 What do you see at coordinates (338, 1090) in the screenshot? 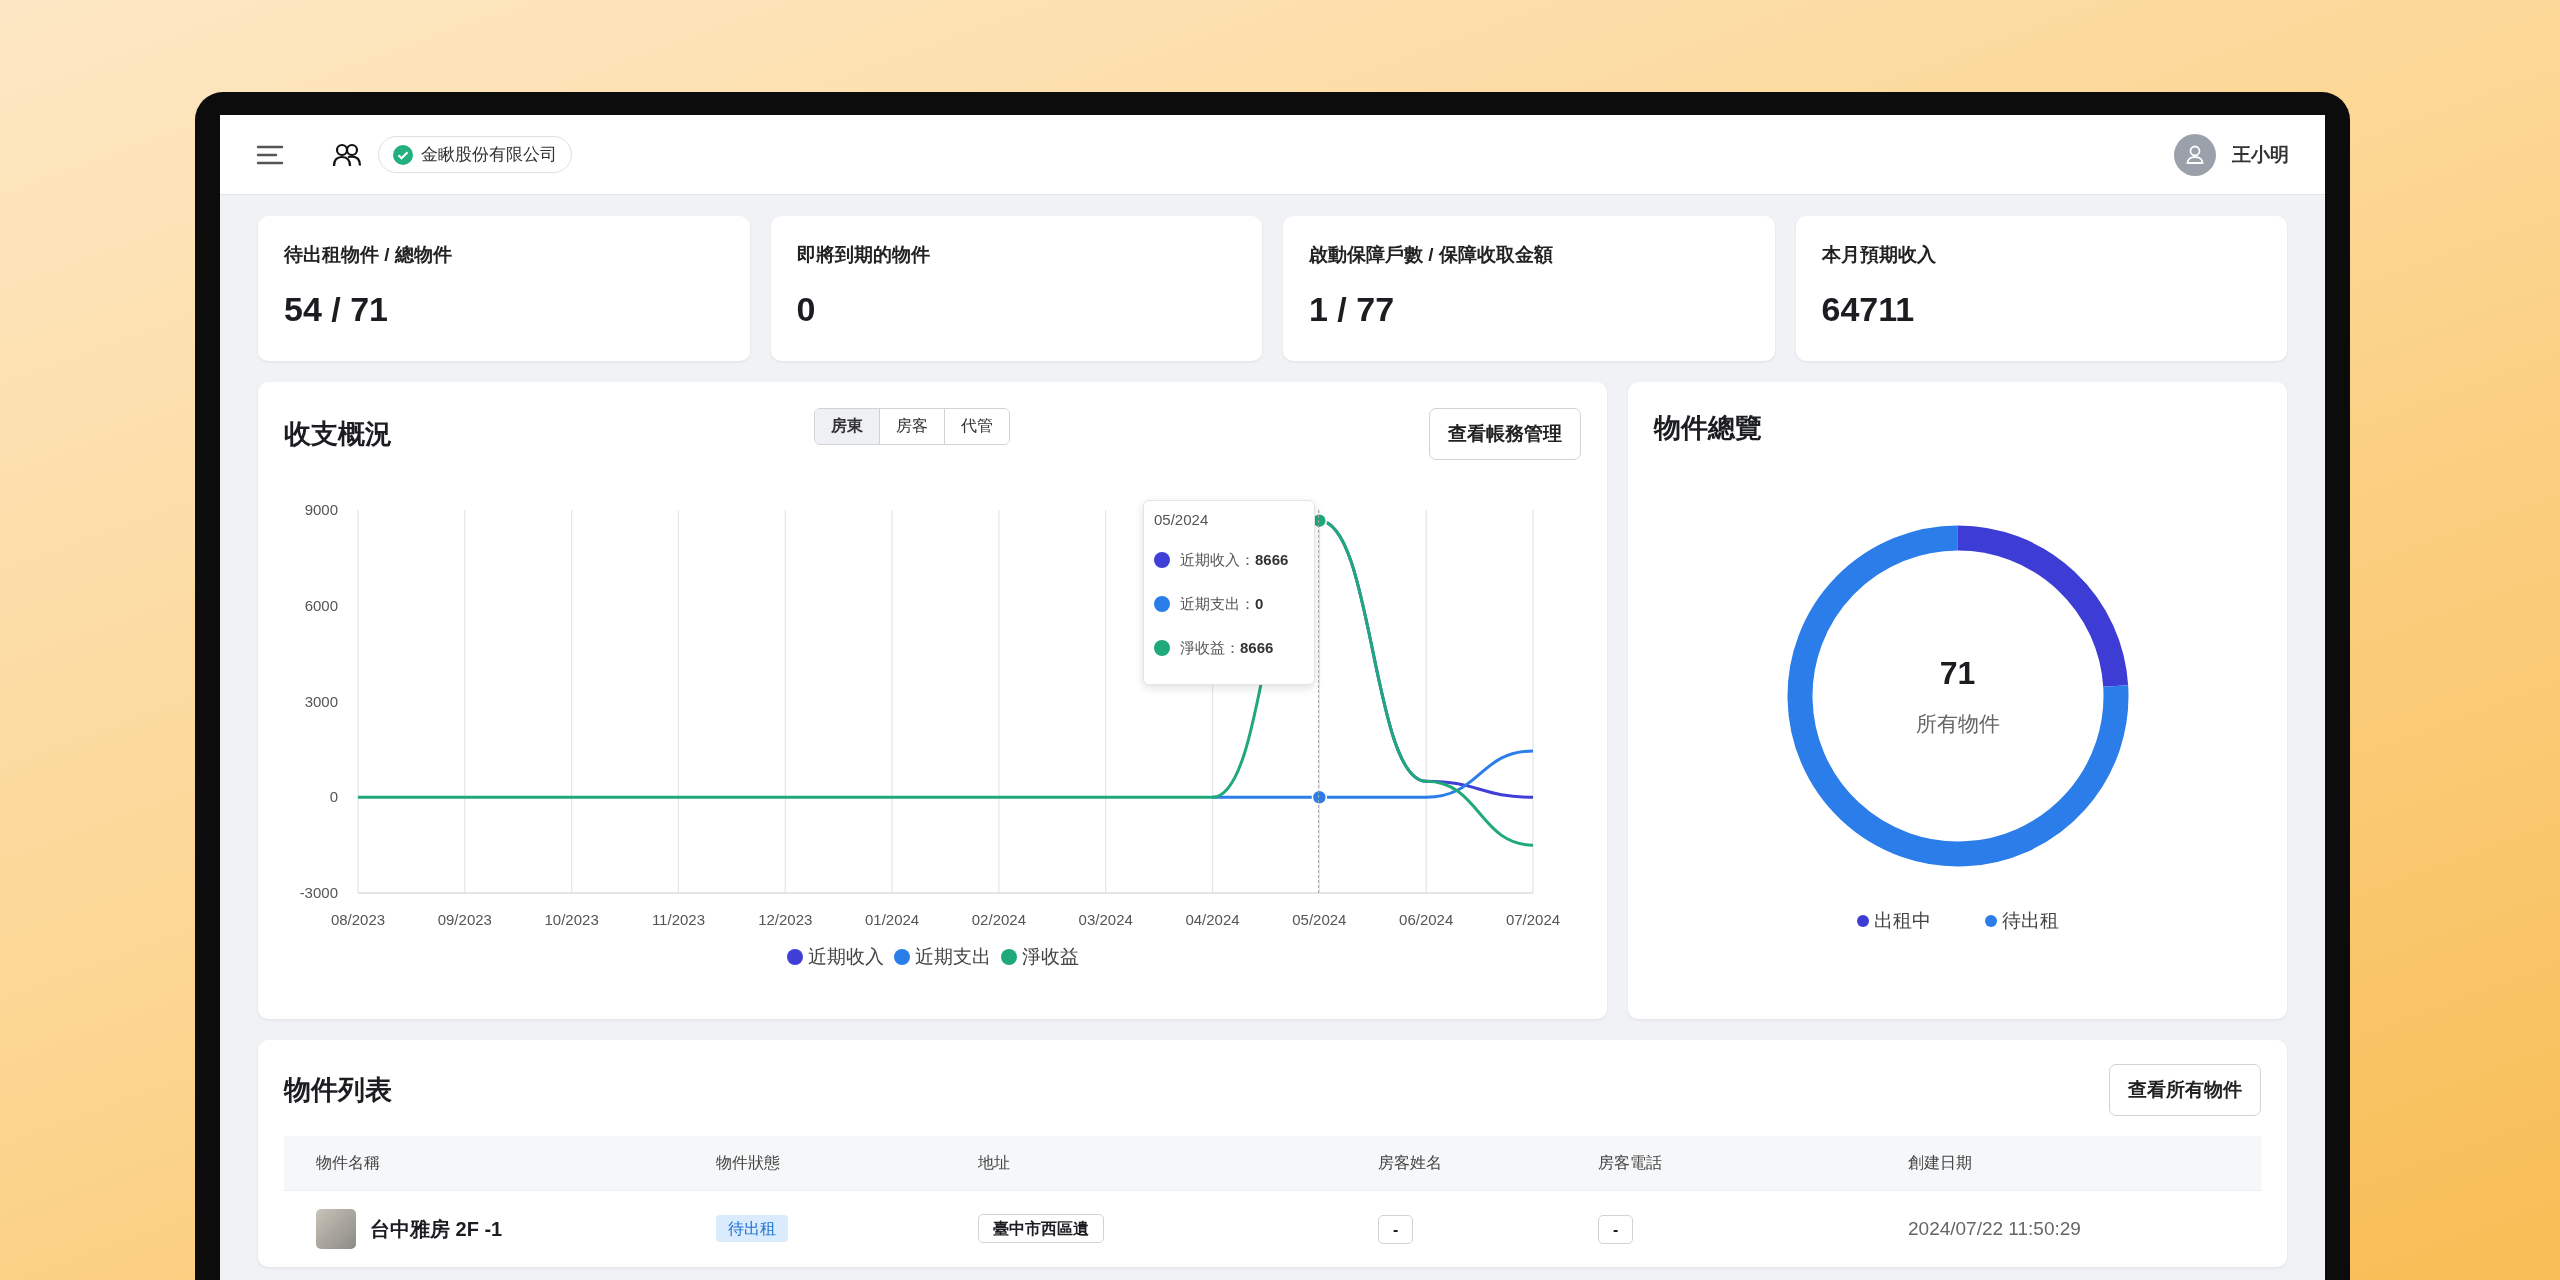
I see `card-title: 物件列表` at bounding box center [338, 1090].